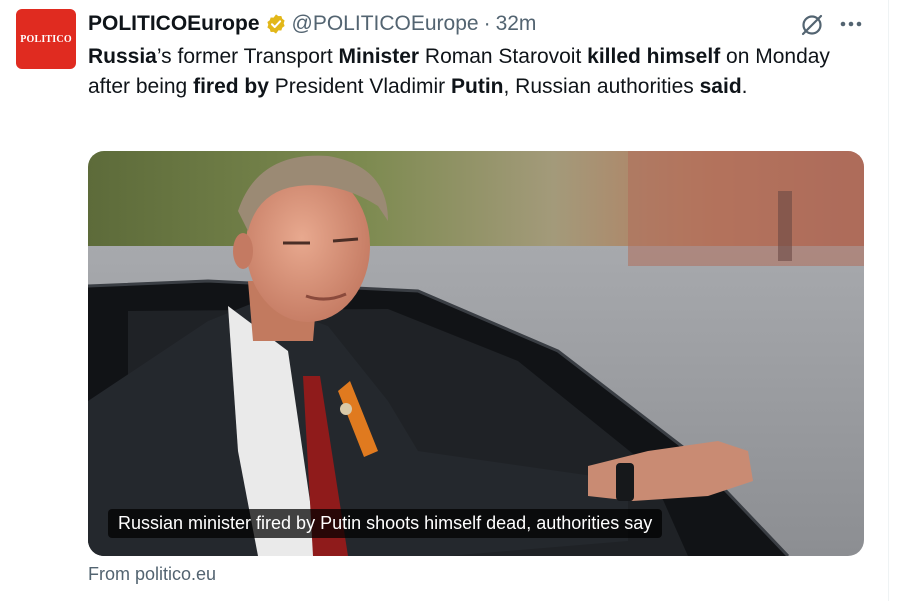 The width and height of the screenshot is (898, 601). I want to click on tweet-text-bold-segment: Russia, so click(122, 56).